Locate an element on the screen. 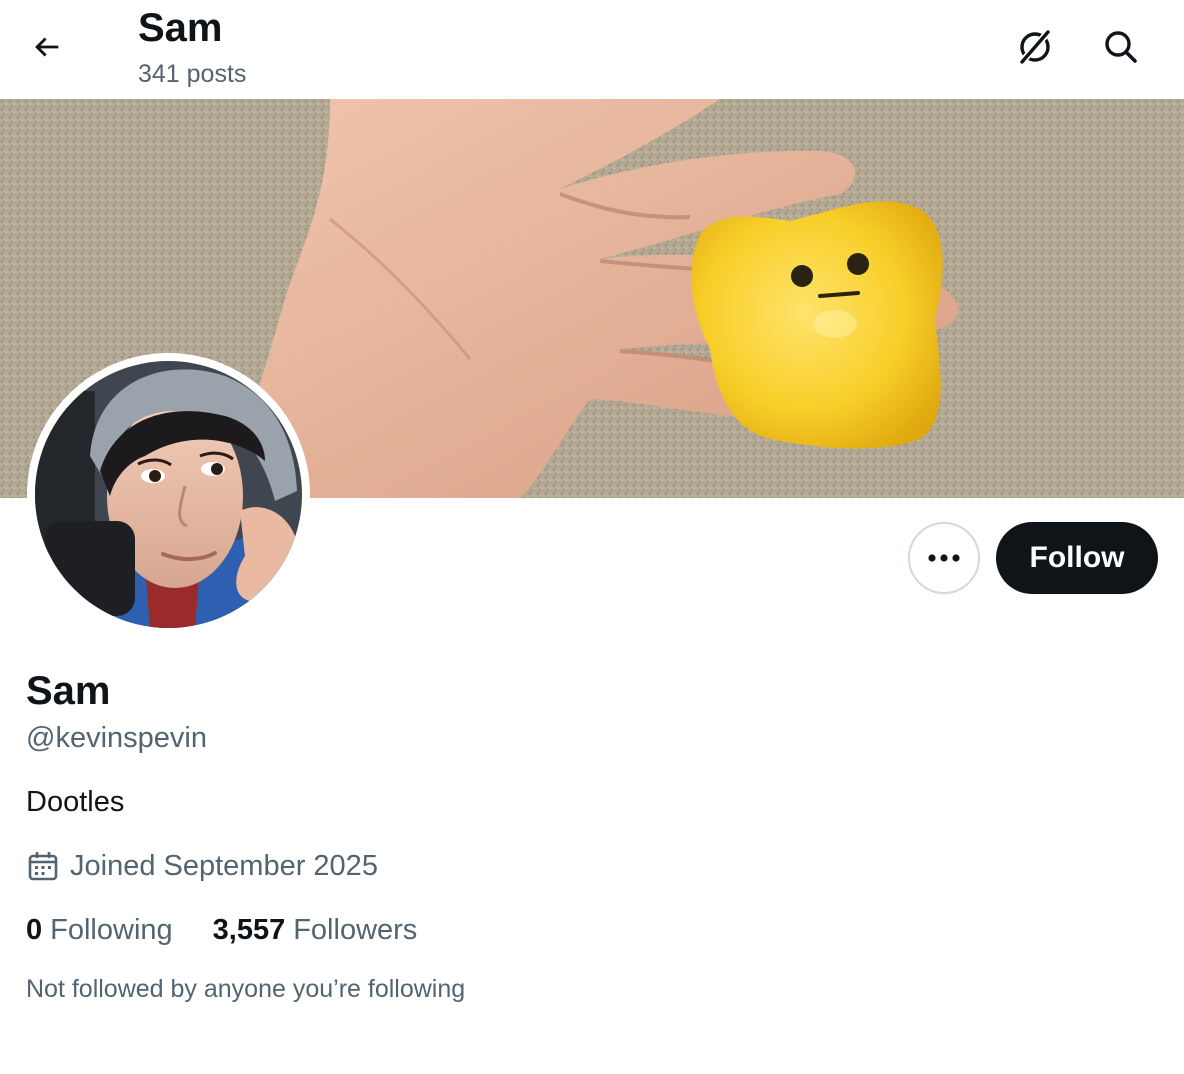 The width and height of the screenshot is (1184, 1074). back-button is located at coordinates (47, 47).